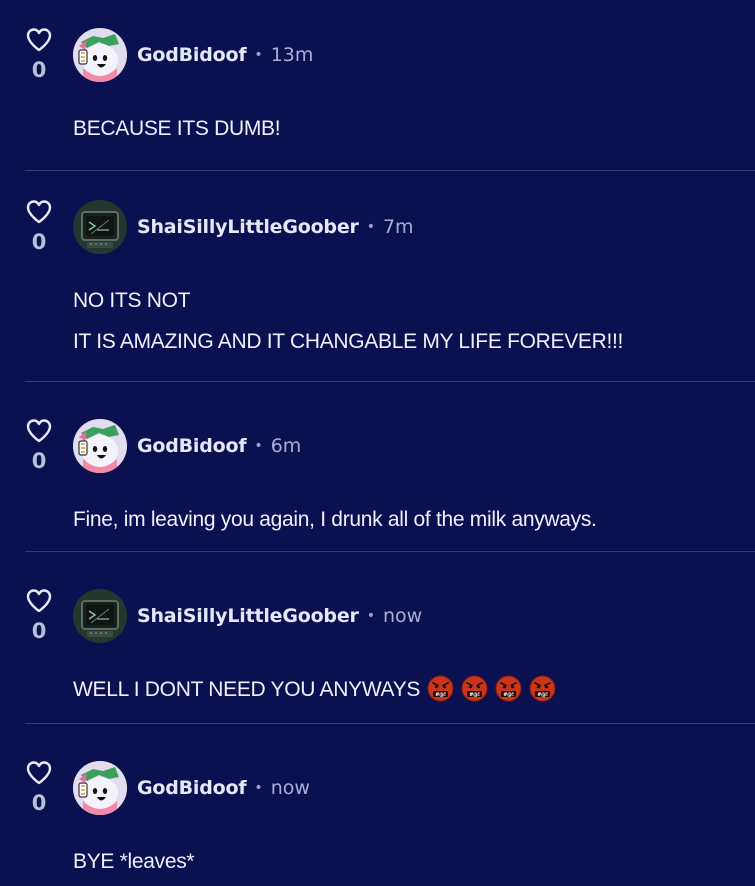 The height and width of the screenshot is (886, 755). I want to click on comment-text: WELL I DONT NEED YOU ANYWAYS, so click(414, 689).